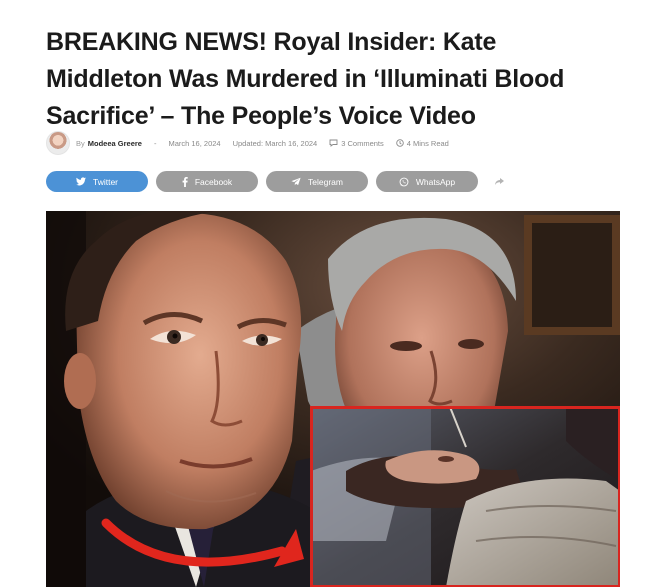 The height and width of the screenshot is (587, 660). I want to click on read-time-label: 4 Mins Read, so click(427, 143).